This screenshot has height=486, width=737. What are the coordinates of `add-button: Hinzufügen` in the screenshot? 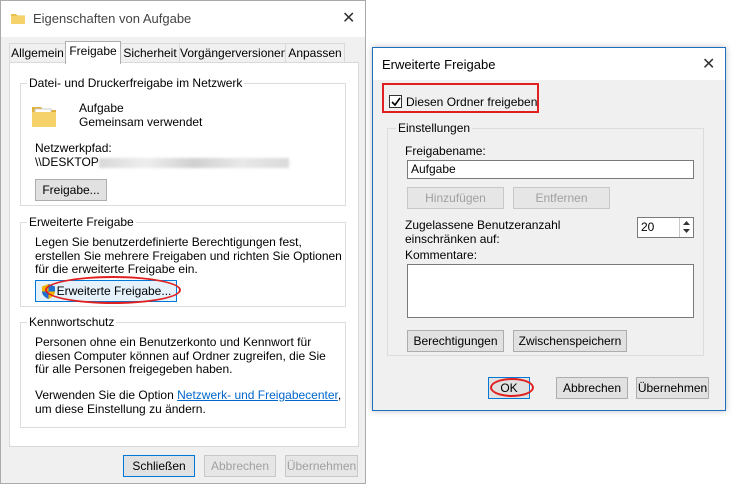 It's located at (455, 198).